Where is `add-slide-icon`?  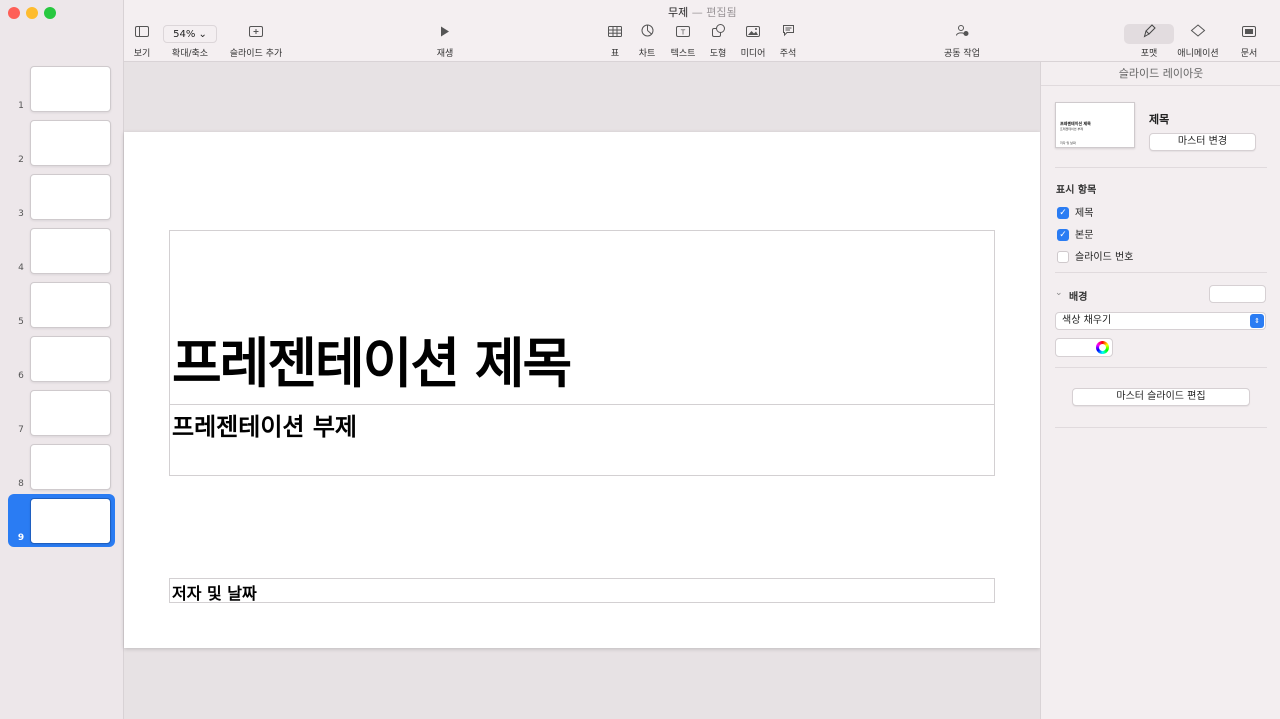
add-slide-icon is located at coordinates (256, 33).